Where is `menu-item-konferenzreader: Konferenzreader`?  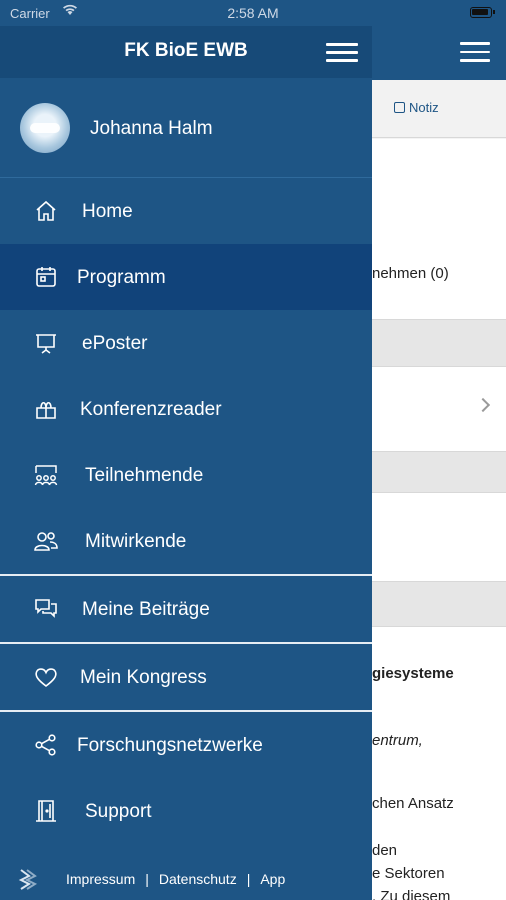
menu-item-konferenzreader: Konferenzreader is located at coordinates (186, 409).